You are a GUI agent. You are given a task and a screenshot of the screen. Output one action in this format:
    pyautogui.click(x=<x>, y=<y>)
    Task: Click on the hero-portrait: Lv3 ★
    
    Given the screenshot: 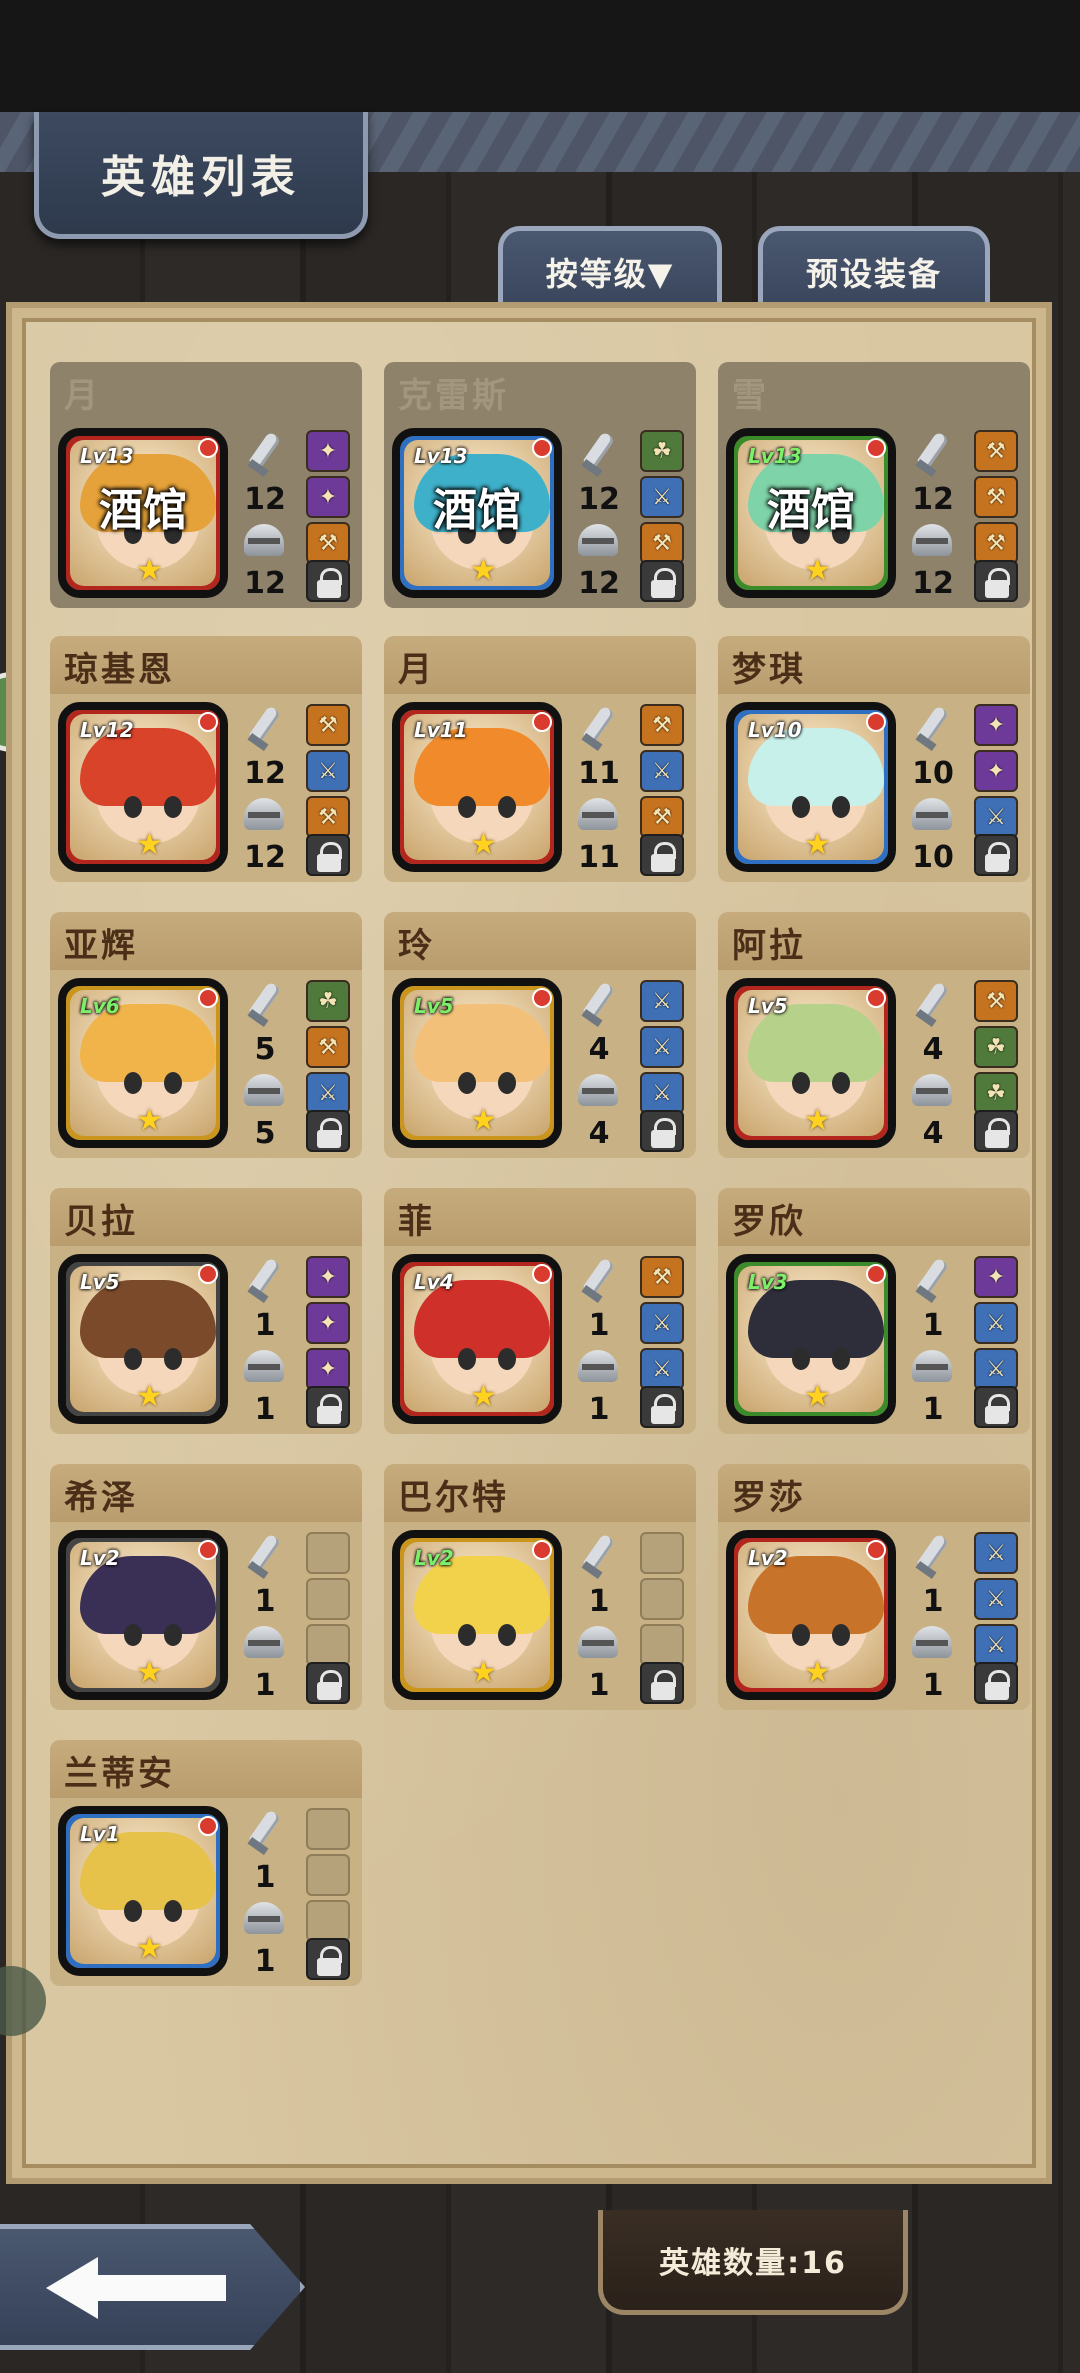 What is the action you would take?
    pyautogui.click(x=811, y=1339)
    